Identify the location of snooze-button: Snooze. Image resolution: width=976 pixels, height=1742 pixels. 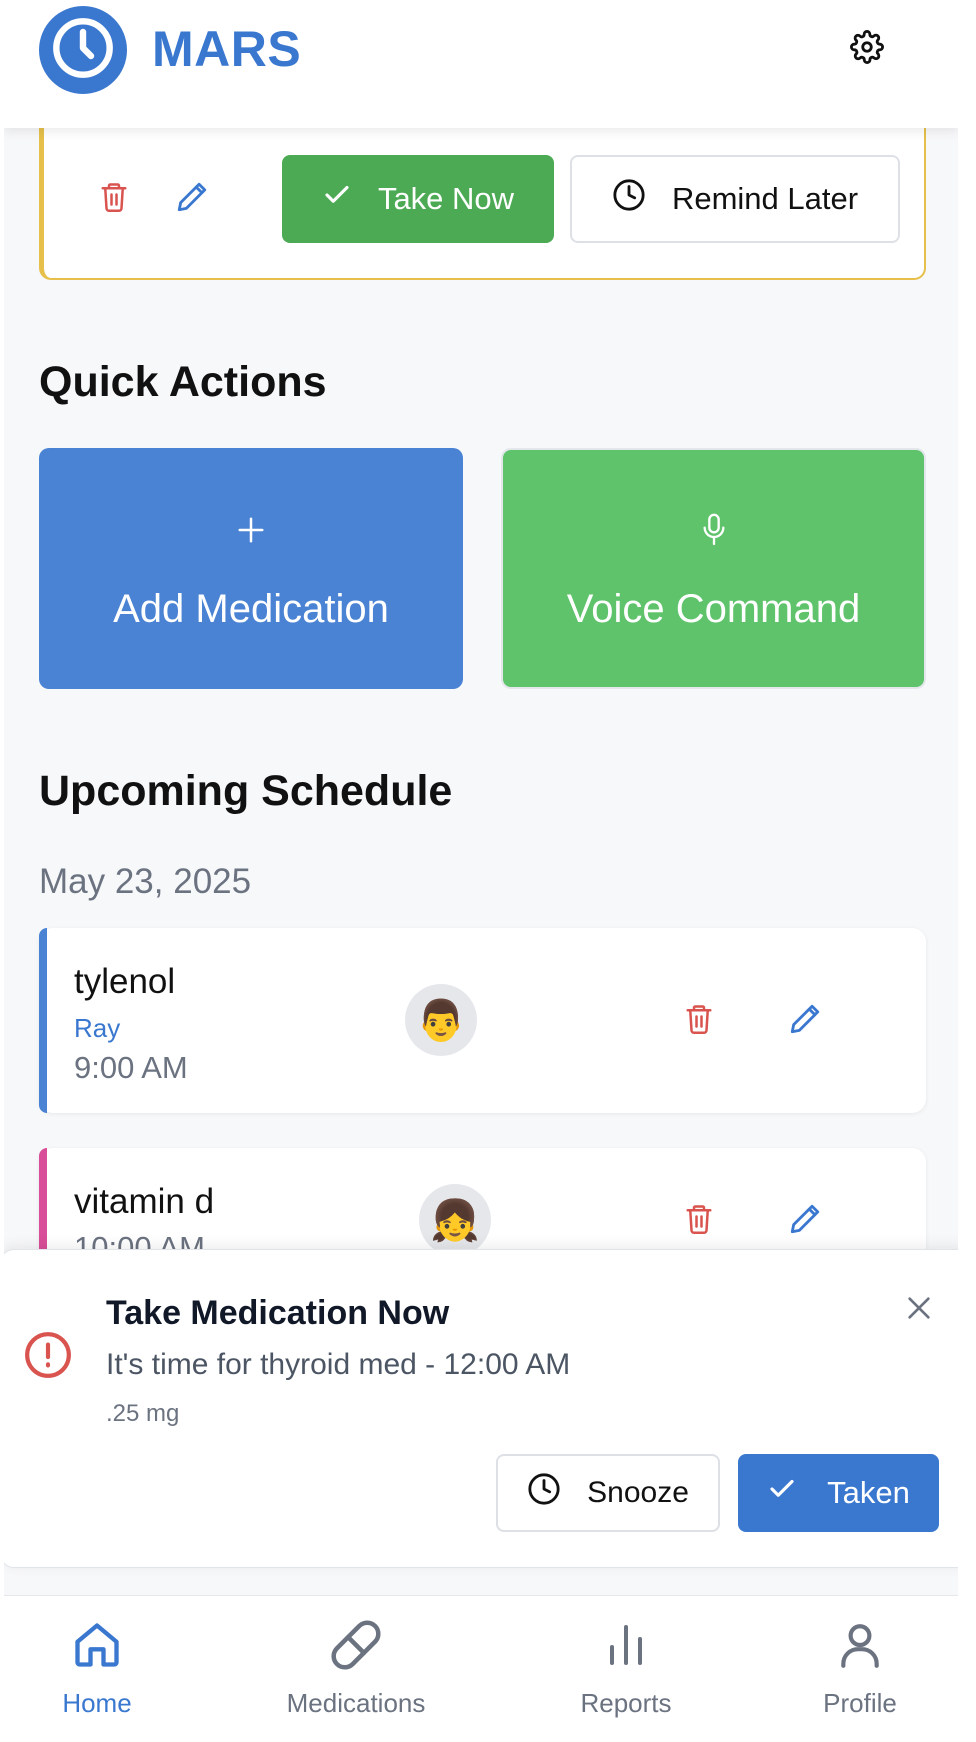
(608, 1493).